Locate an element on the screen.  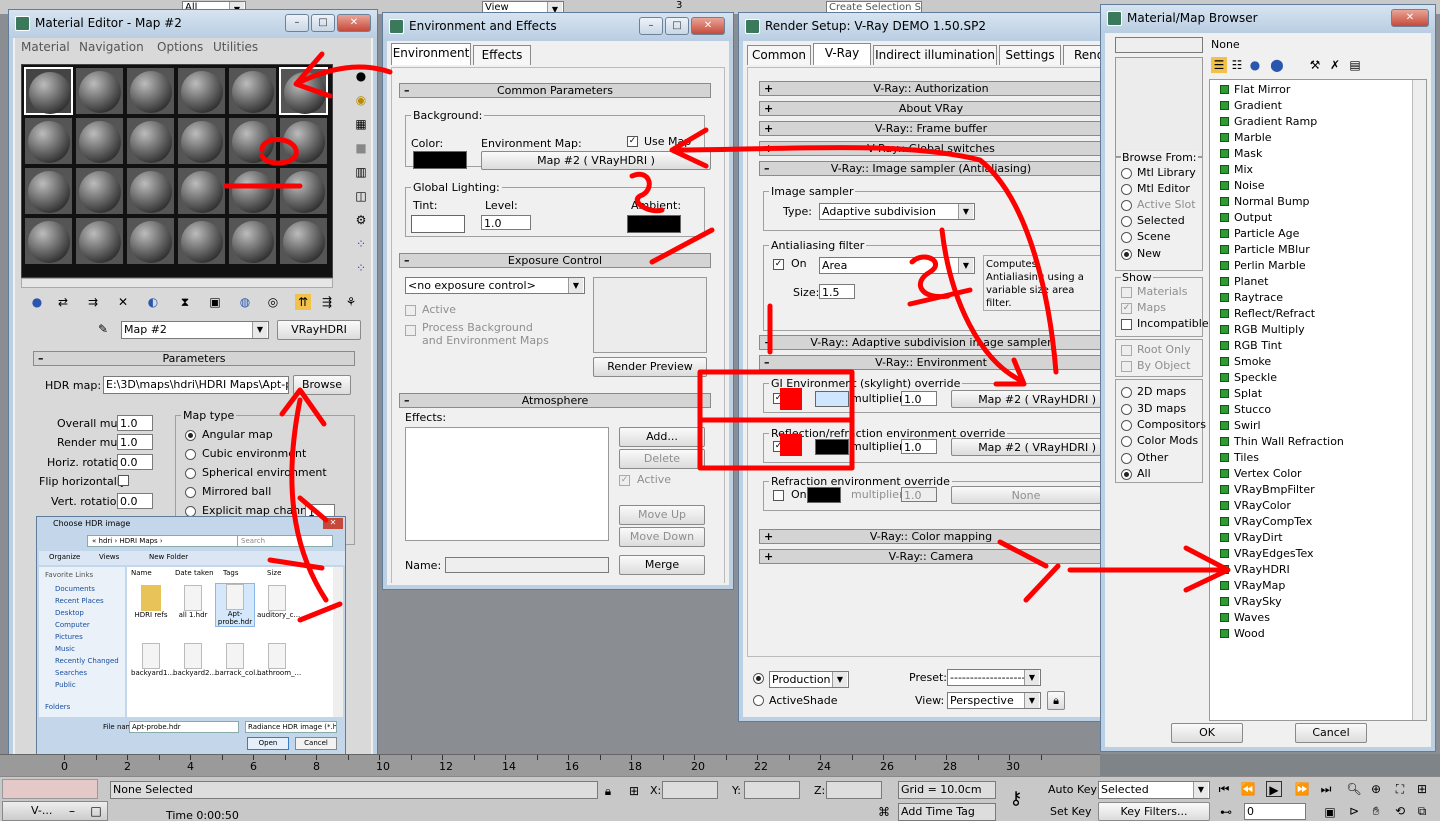
map-list-item: Splat is located at coordinates (1241, 394).